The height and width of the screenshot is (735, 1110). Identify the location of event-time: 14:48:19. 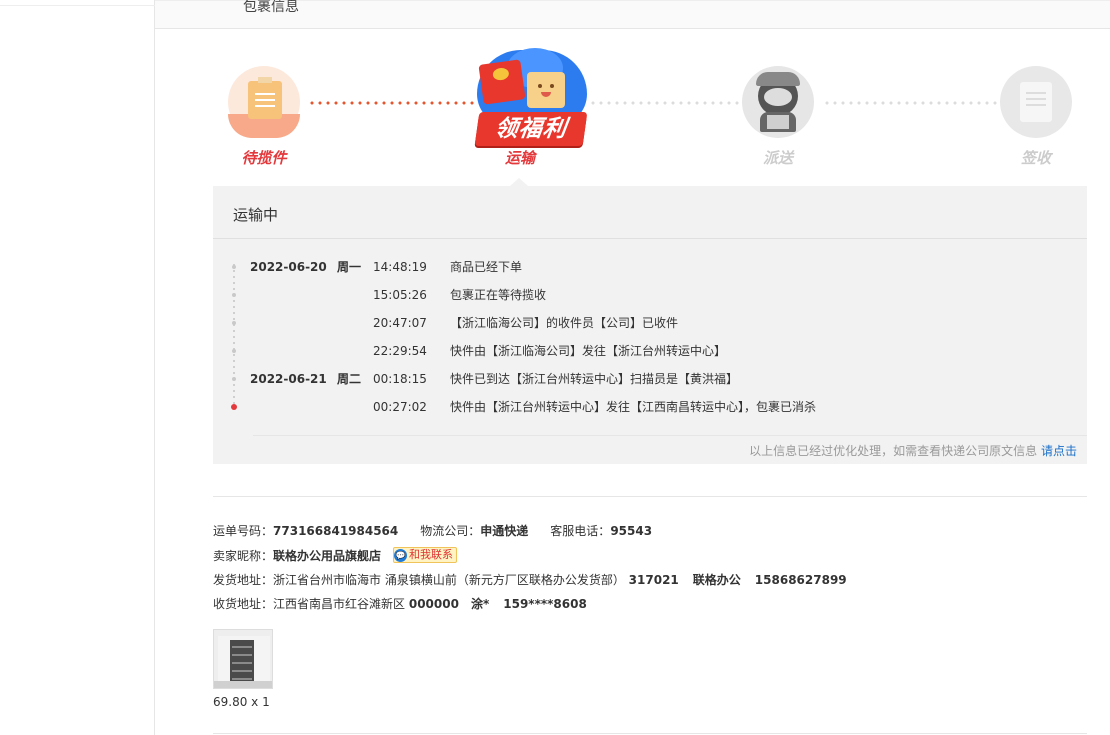
(400, 267).